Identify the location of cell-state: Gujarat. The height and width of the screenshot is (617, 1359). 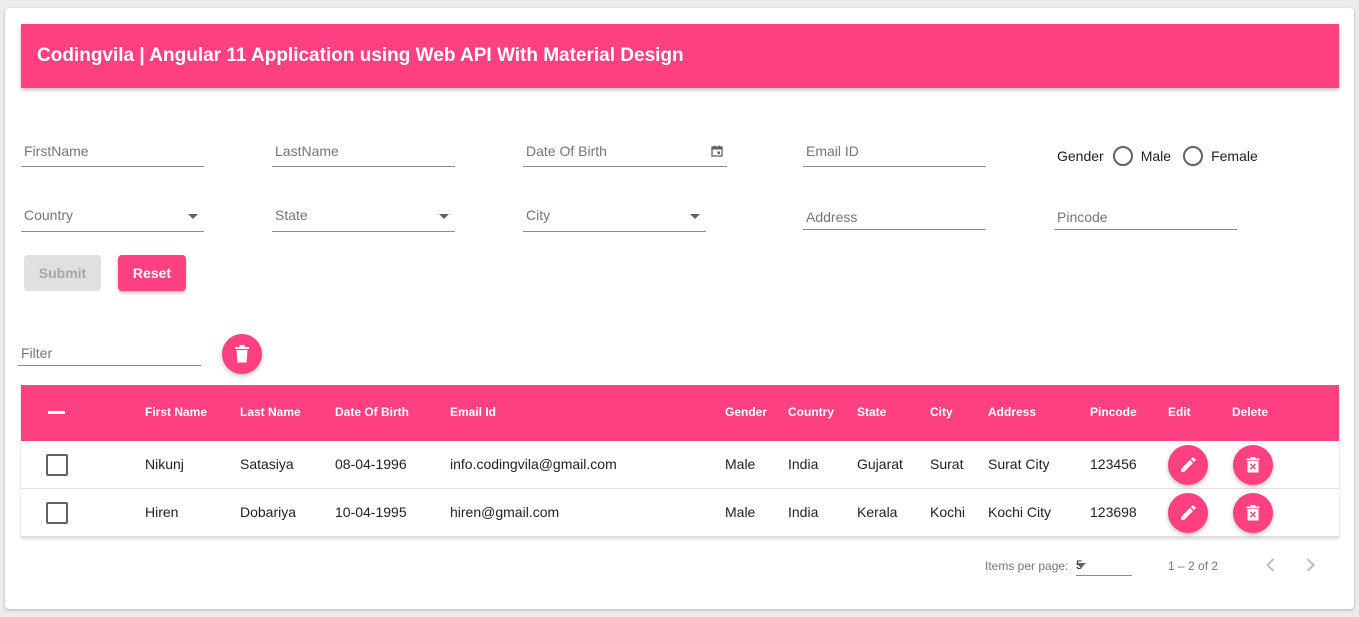
(880, 464).